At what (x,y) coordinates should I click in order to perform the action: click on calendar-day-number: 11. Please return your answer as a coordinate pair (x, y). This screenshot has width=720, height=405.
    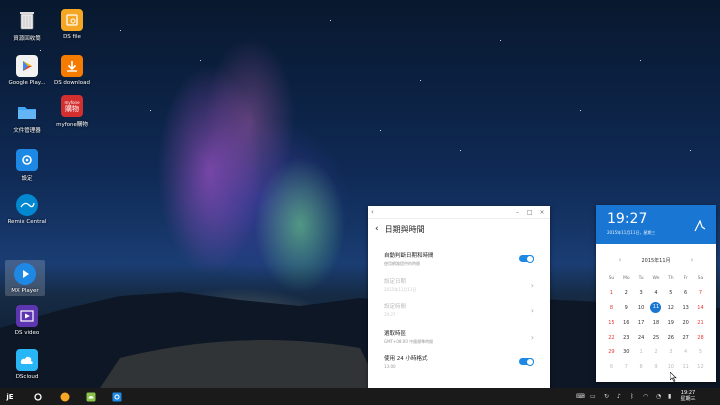
    Looking at the image, I should click on (656, 308).